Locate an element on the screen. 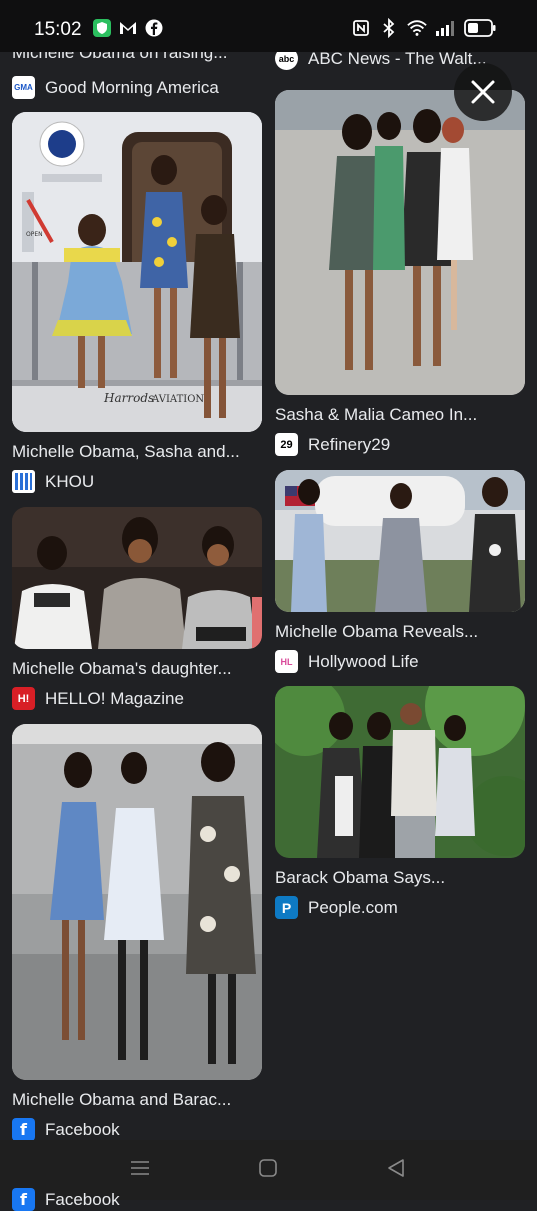  people-logo-icon: P is located at coordinates (286, 907).